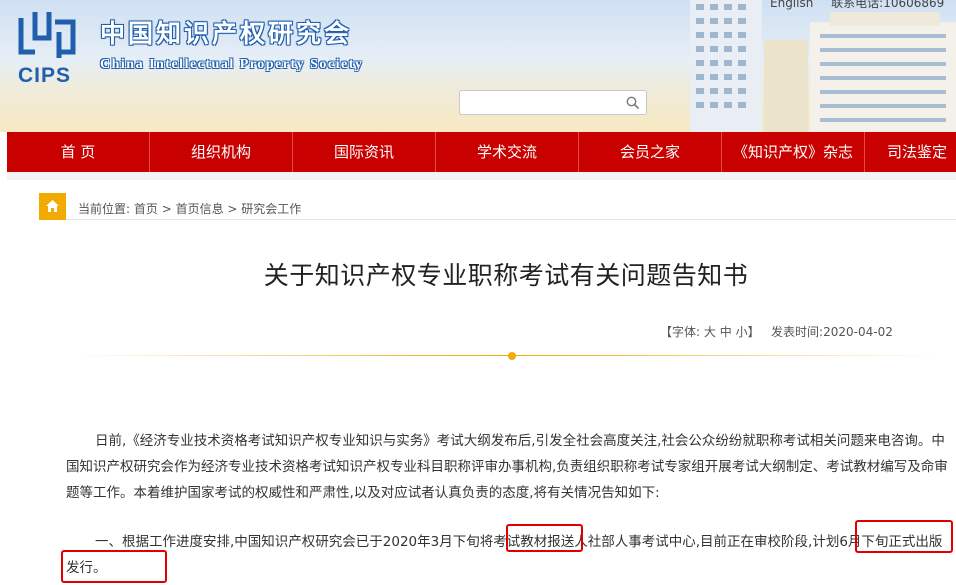  Describe the element at coordinates (544, 538) in the screenshot. I see `highlight-box-textbook` at that location.